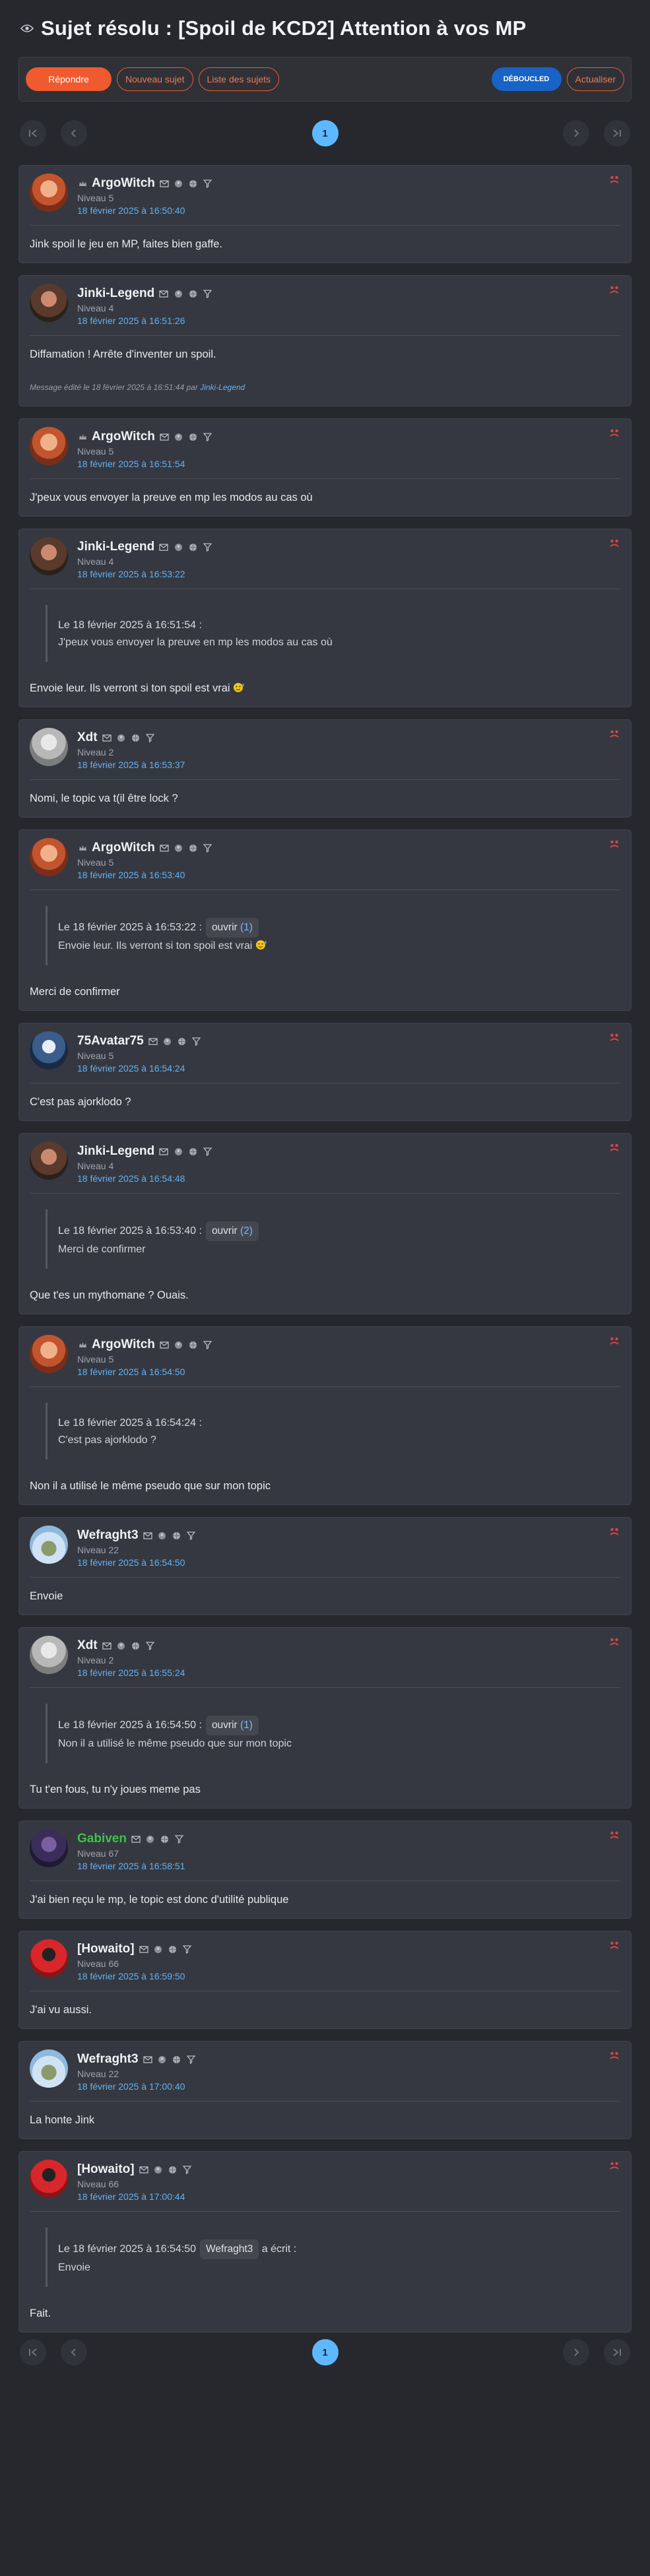  Describe the element at coordinates (155, 79) in the screenshot. I see `new-topic-button: Nouveau sujet` at that location.